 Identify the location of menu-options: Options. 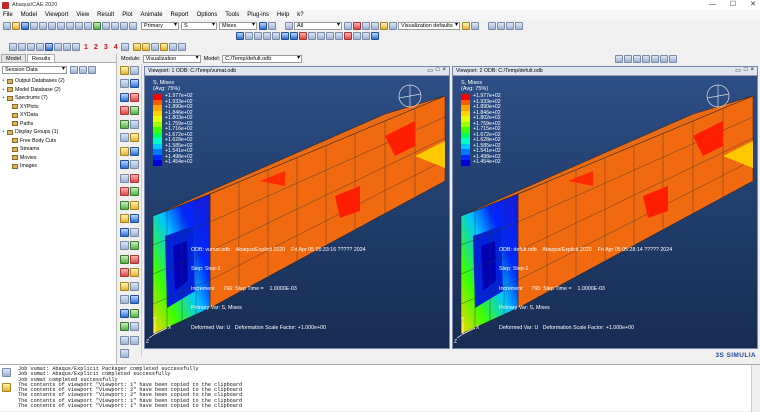
(207, 15).